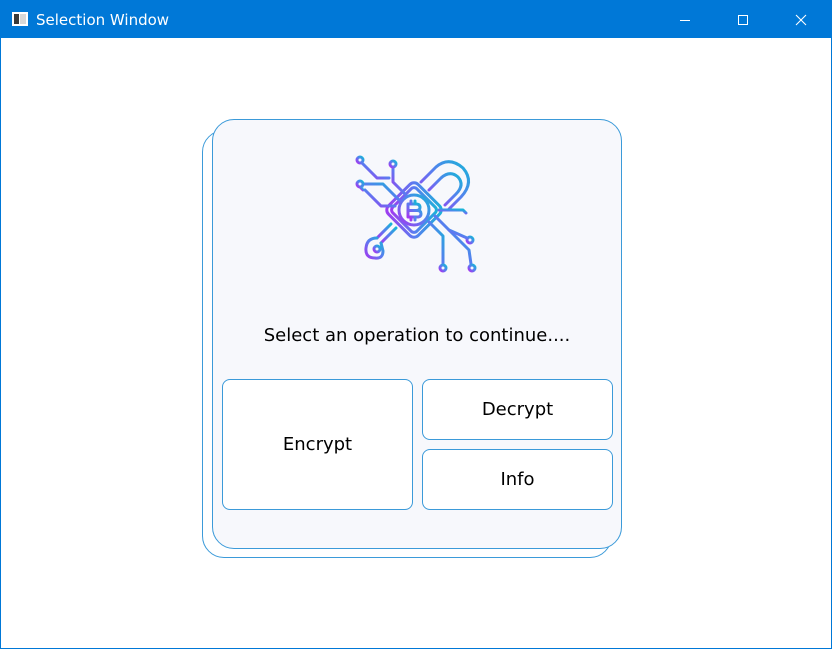 Image resolution: width=832 pixels, height=649 pixels. Describe the element at coordinates (103, 20) in the screenshot. I see `window-title: Selection Window` at that location.